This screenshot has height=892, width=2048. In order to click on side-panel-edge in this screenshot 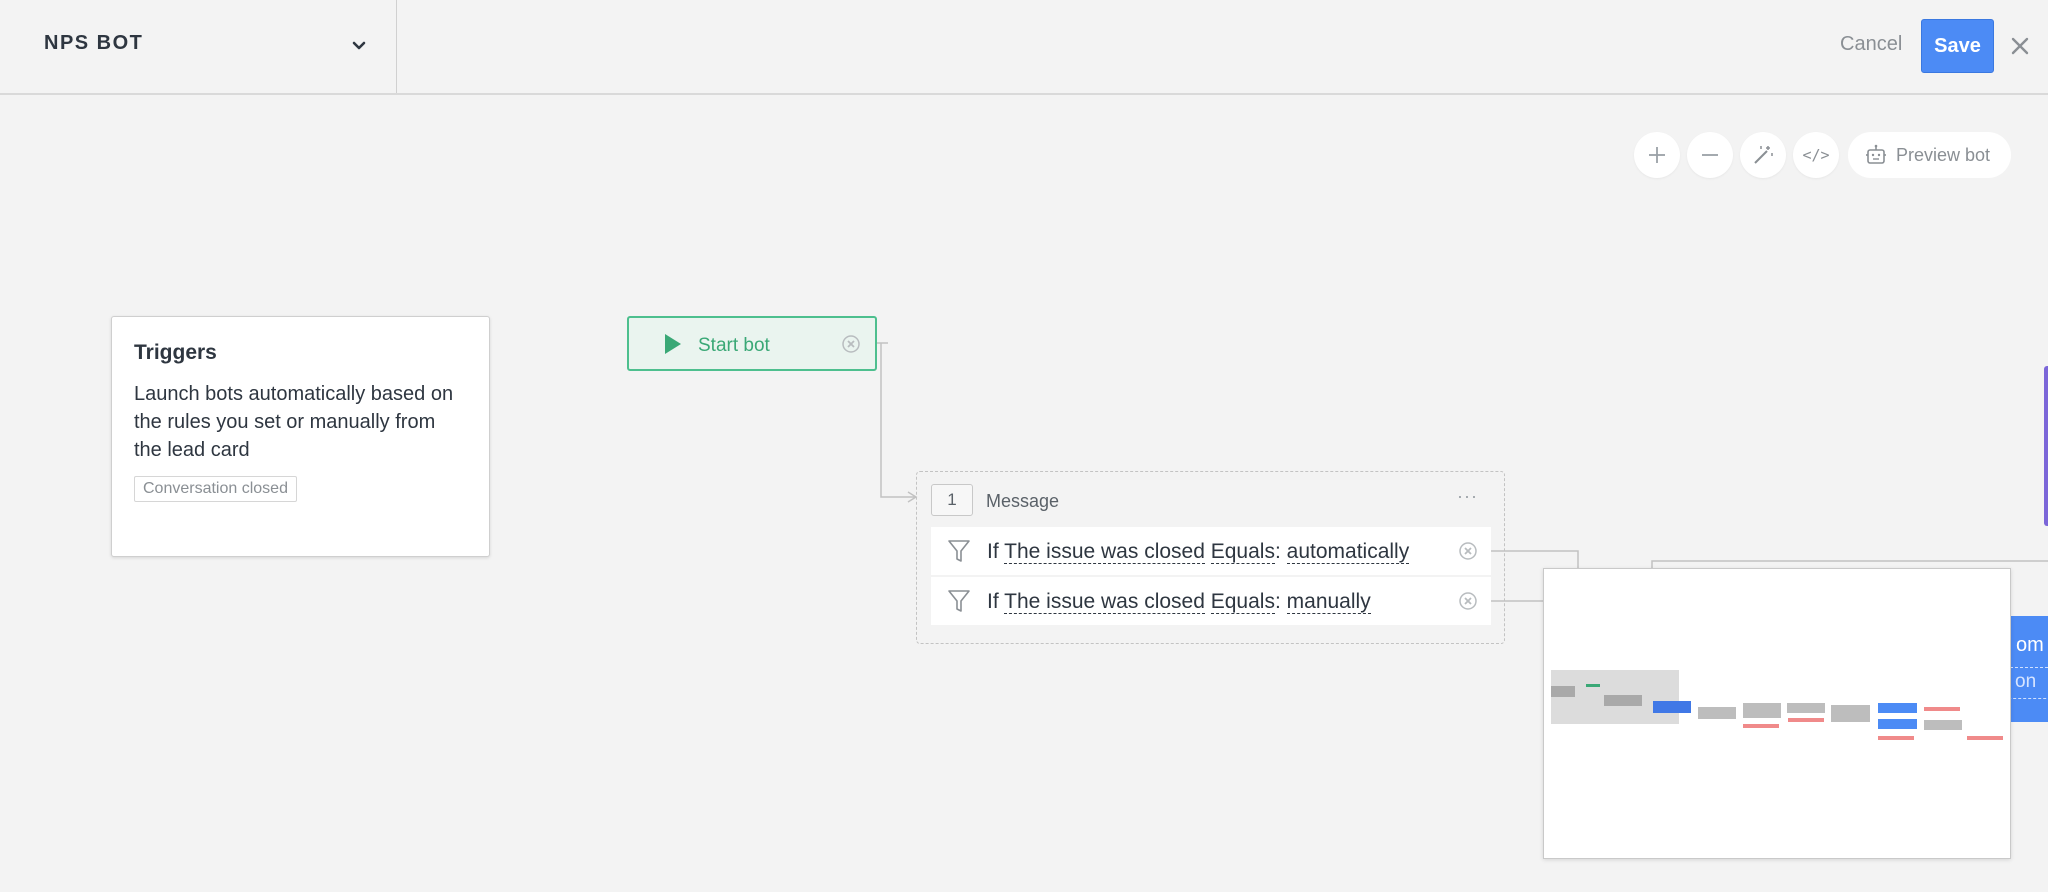, I will do `click(2046, 446)`.